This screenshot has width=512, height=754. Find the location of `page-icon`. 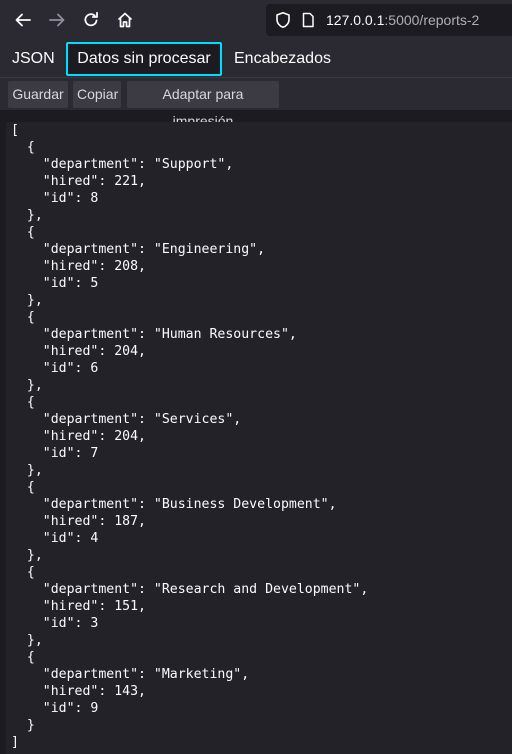

page-icon is located at coordinates (308, 20).